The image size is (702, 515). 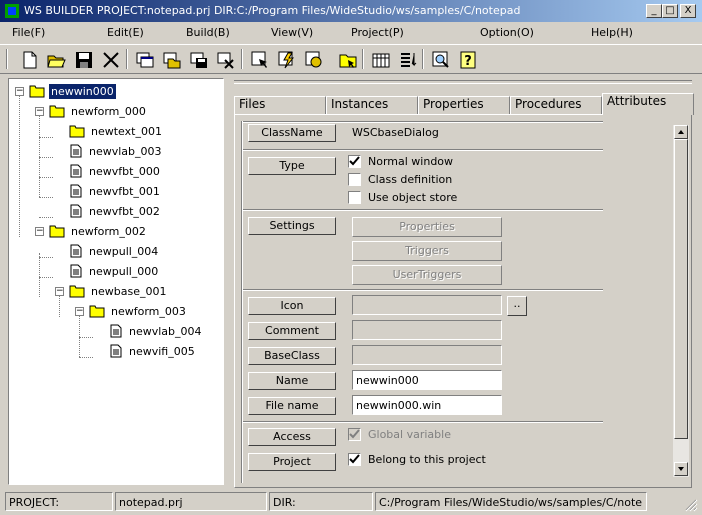 I want to click on filename-button: File name, so click(x=292, y=406).